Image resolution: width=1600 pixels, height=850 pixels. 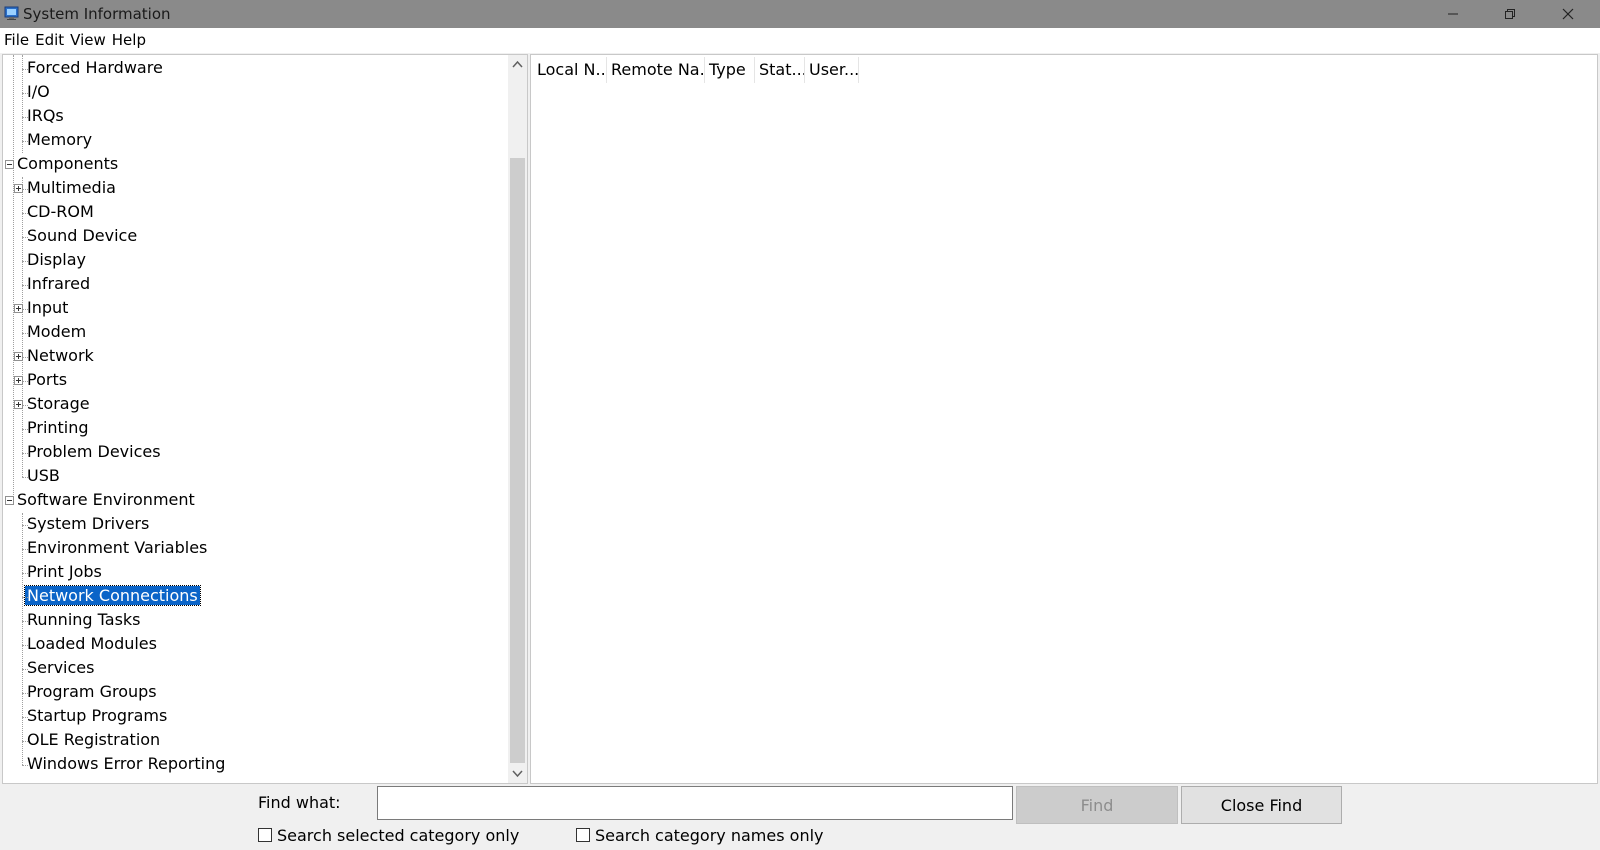 I want to click on scroll-down-button, so click(x=517, y=774).